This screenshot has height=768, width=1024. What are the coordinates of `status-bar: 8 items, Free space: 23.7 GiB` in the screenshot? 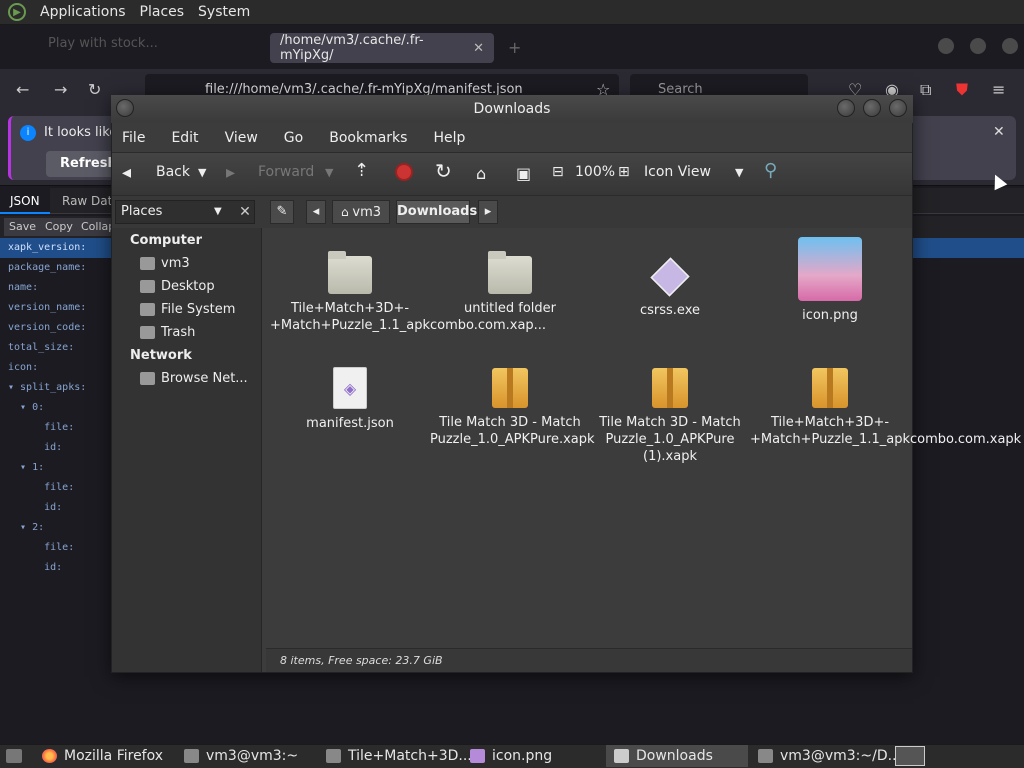 It's located at (589, 660).